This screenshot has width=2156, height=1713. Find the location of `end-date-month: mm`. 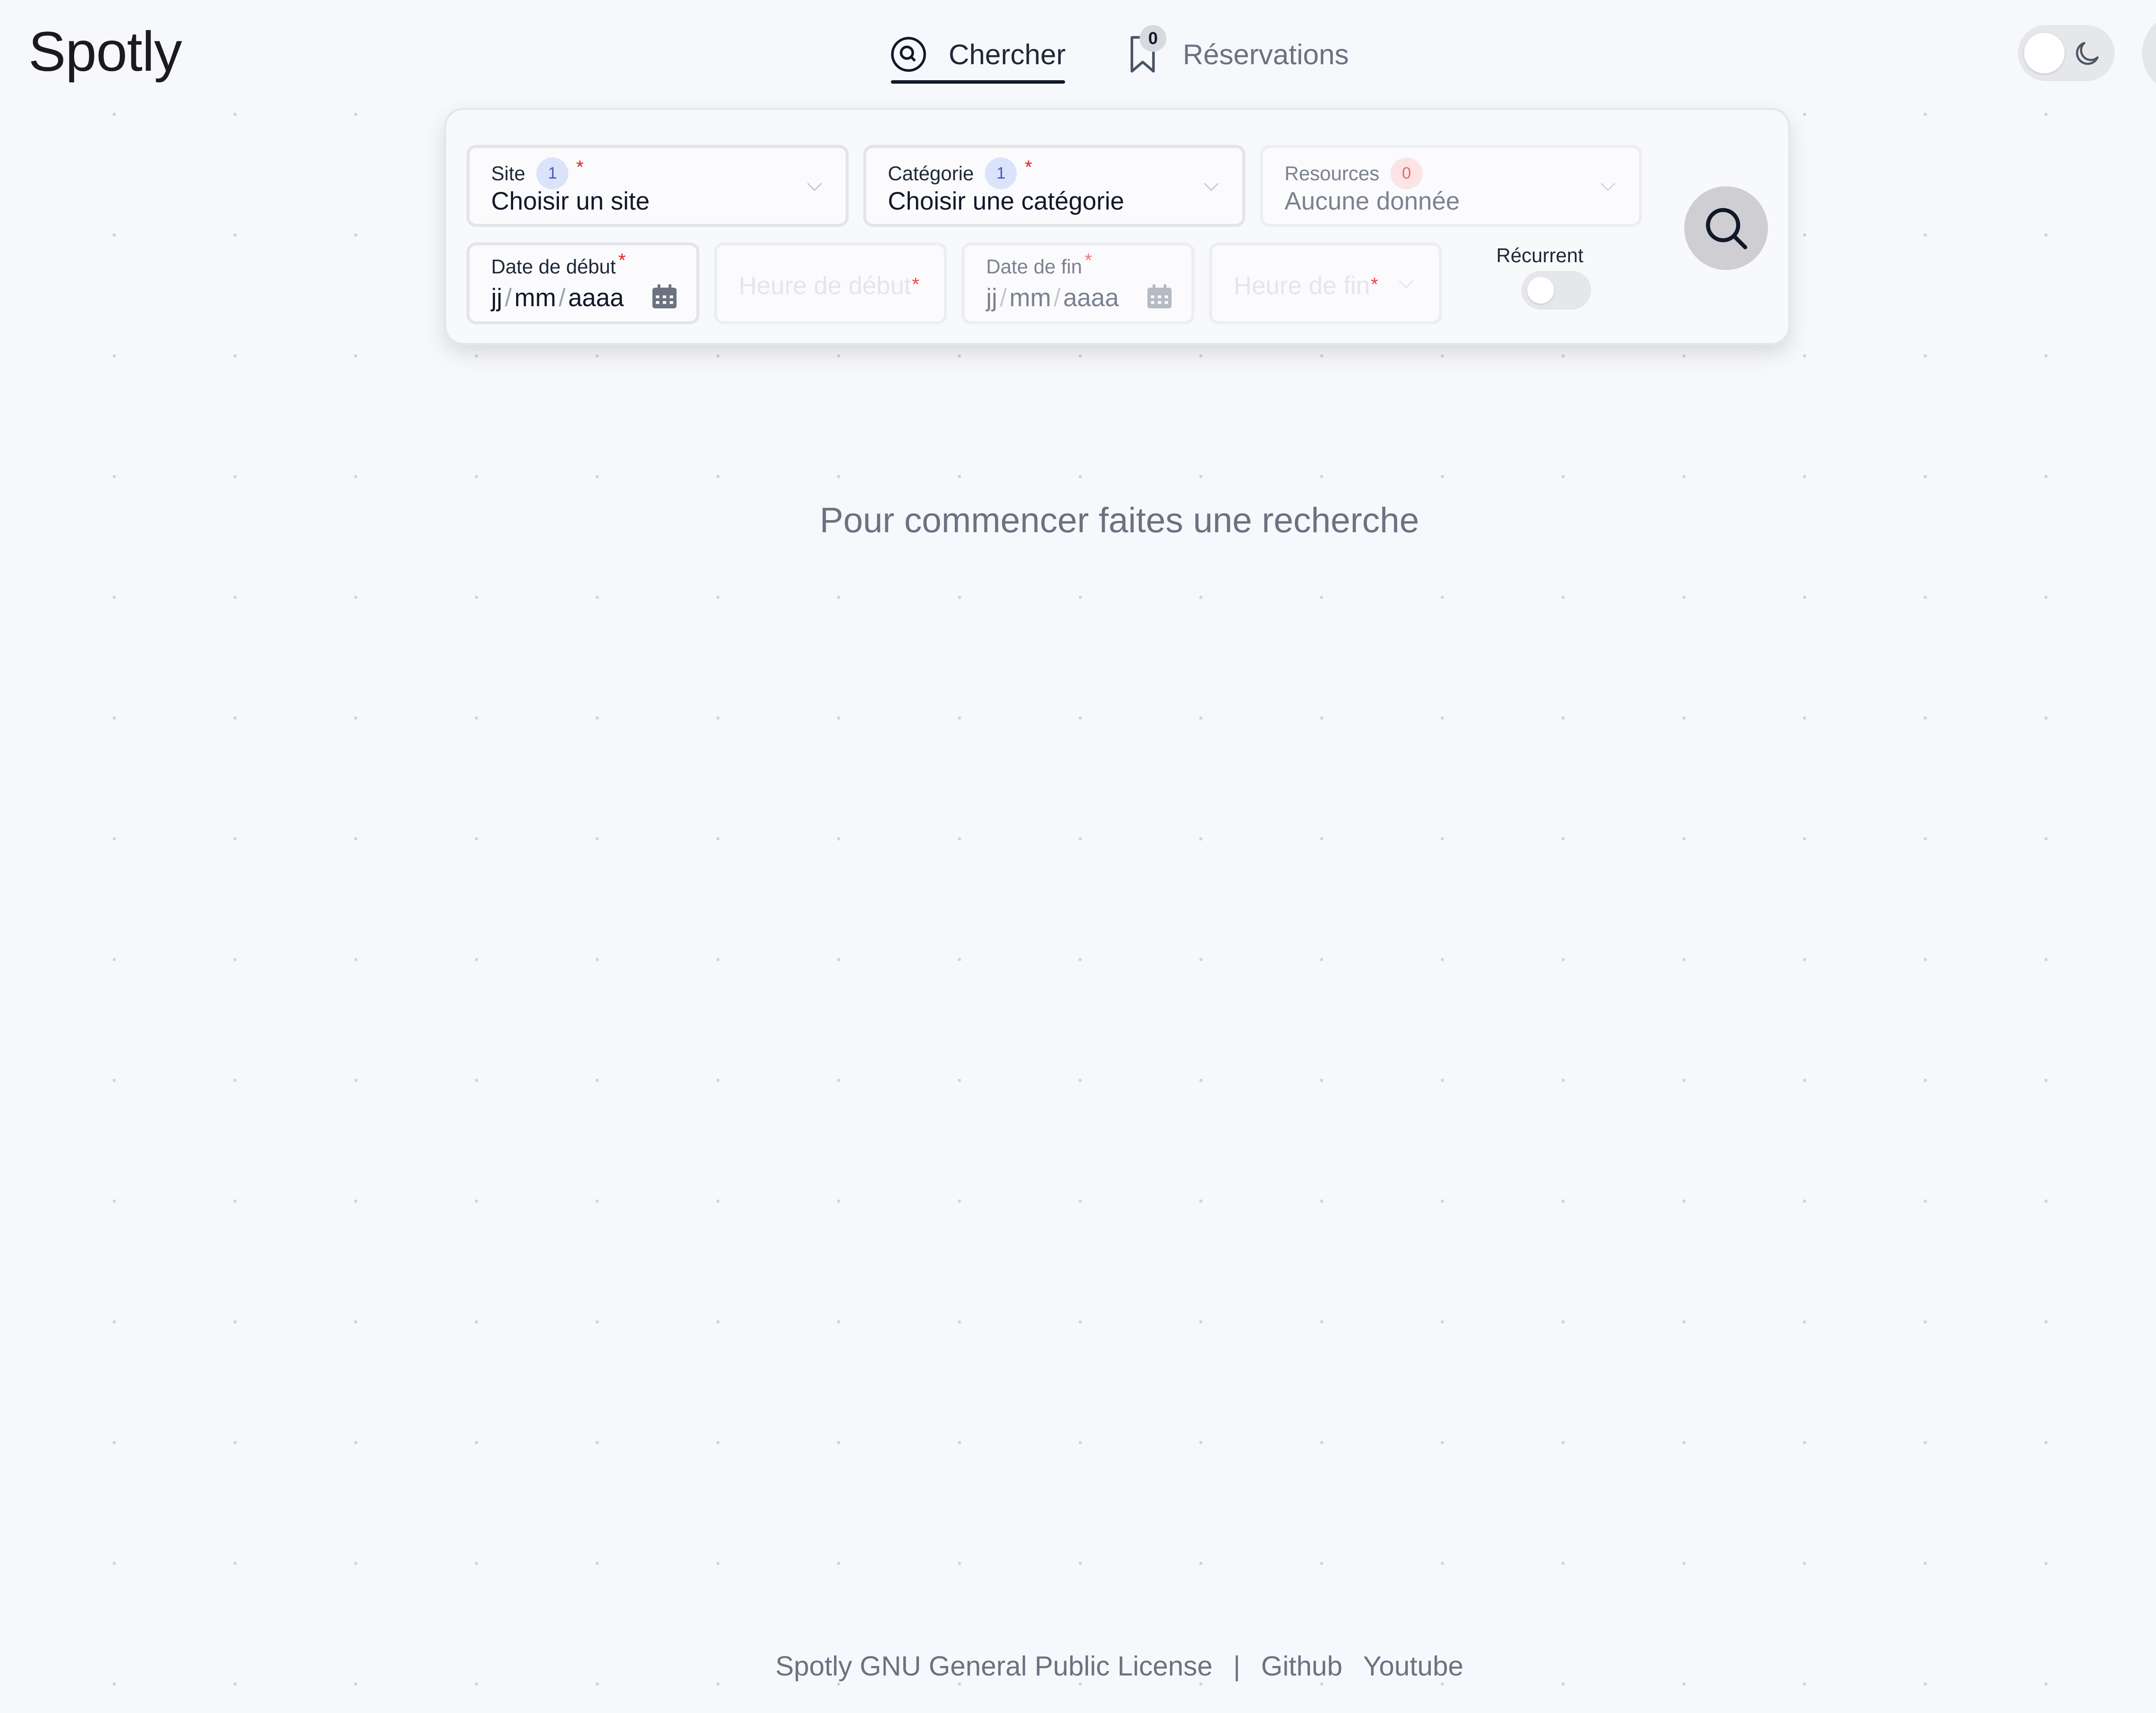

end-date-month: mm is located at coordinates (1030, 298).